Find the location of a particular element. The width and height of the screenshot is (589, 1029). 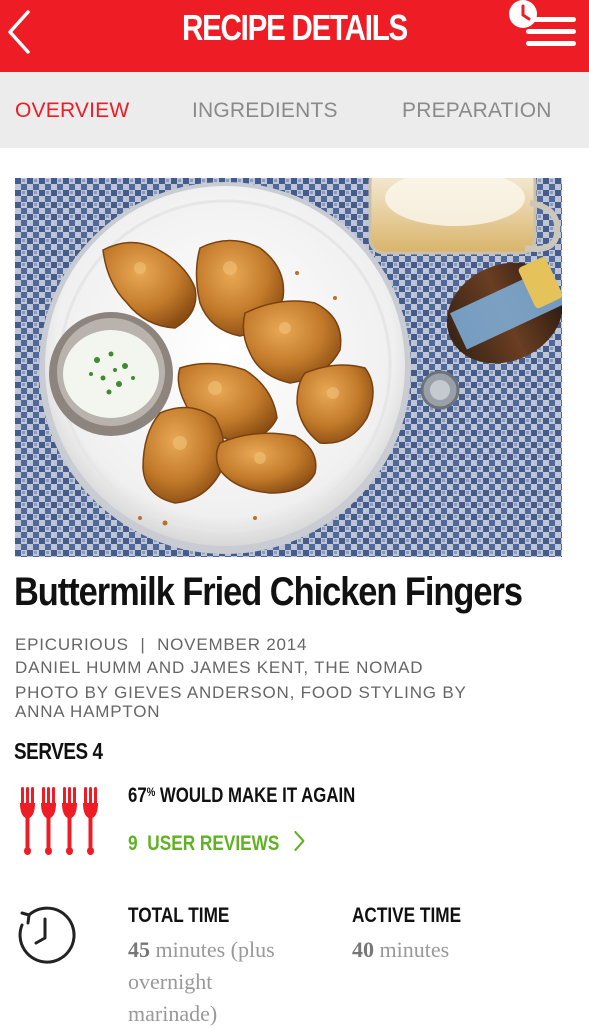

total-time-text-3: marinade) is located at coordinates (173, 1013).